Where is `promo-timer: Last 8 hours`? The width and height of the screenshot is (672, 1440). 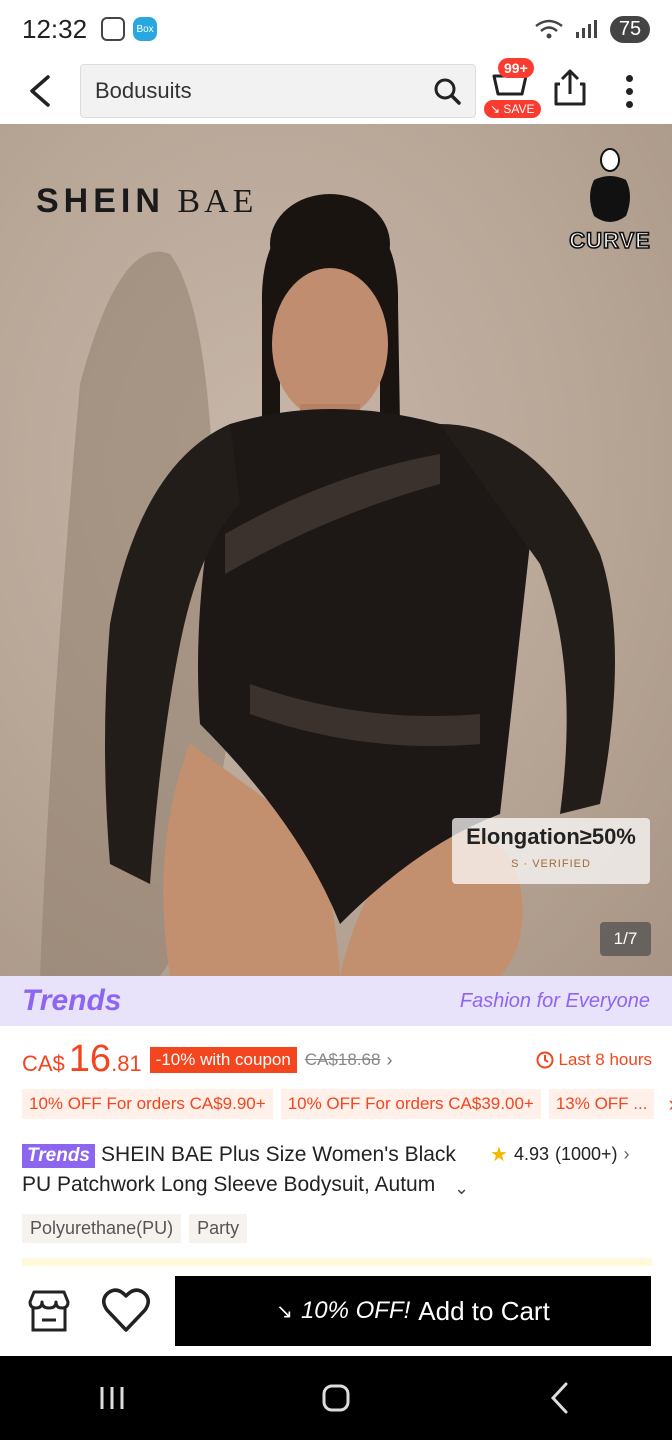
promo-timer: Last 8 hours is located at coordinates (594, 1060).